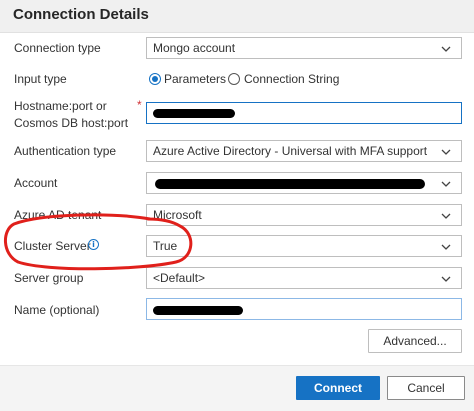 The image size is (474, 411). I want to click on redacted-name, so click(198, 310).